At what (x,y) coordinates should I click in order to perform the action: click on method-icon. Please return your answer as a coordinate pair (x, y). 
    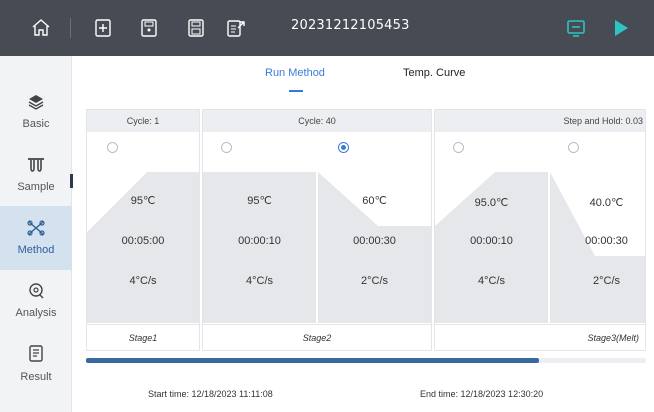
    Looking at the image, I should click on (36, 230).